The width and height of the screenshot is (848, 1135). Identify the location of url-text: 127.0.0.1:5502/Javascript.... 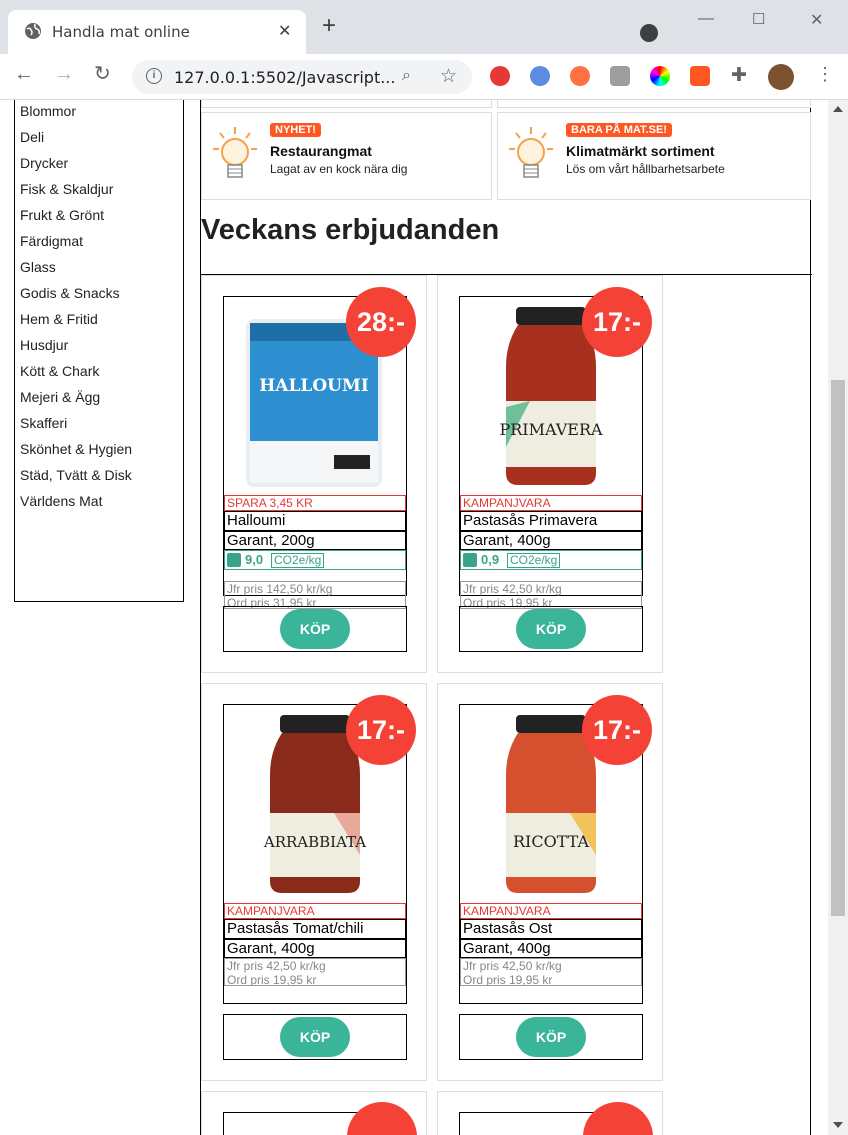
(285, 77).